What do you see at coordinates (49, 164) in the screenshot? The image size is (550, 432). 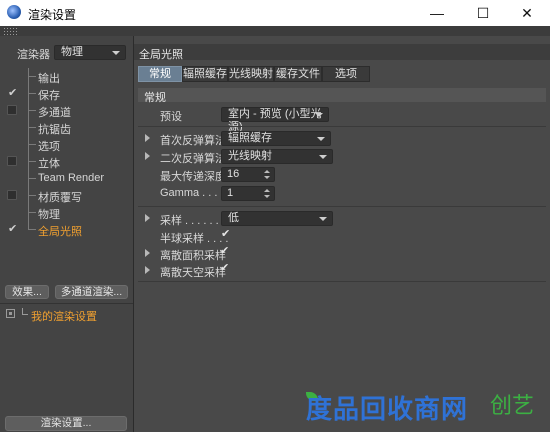 I see `tree-item-label: 立体` at bounding box center [49, 164].